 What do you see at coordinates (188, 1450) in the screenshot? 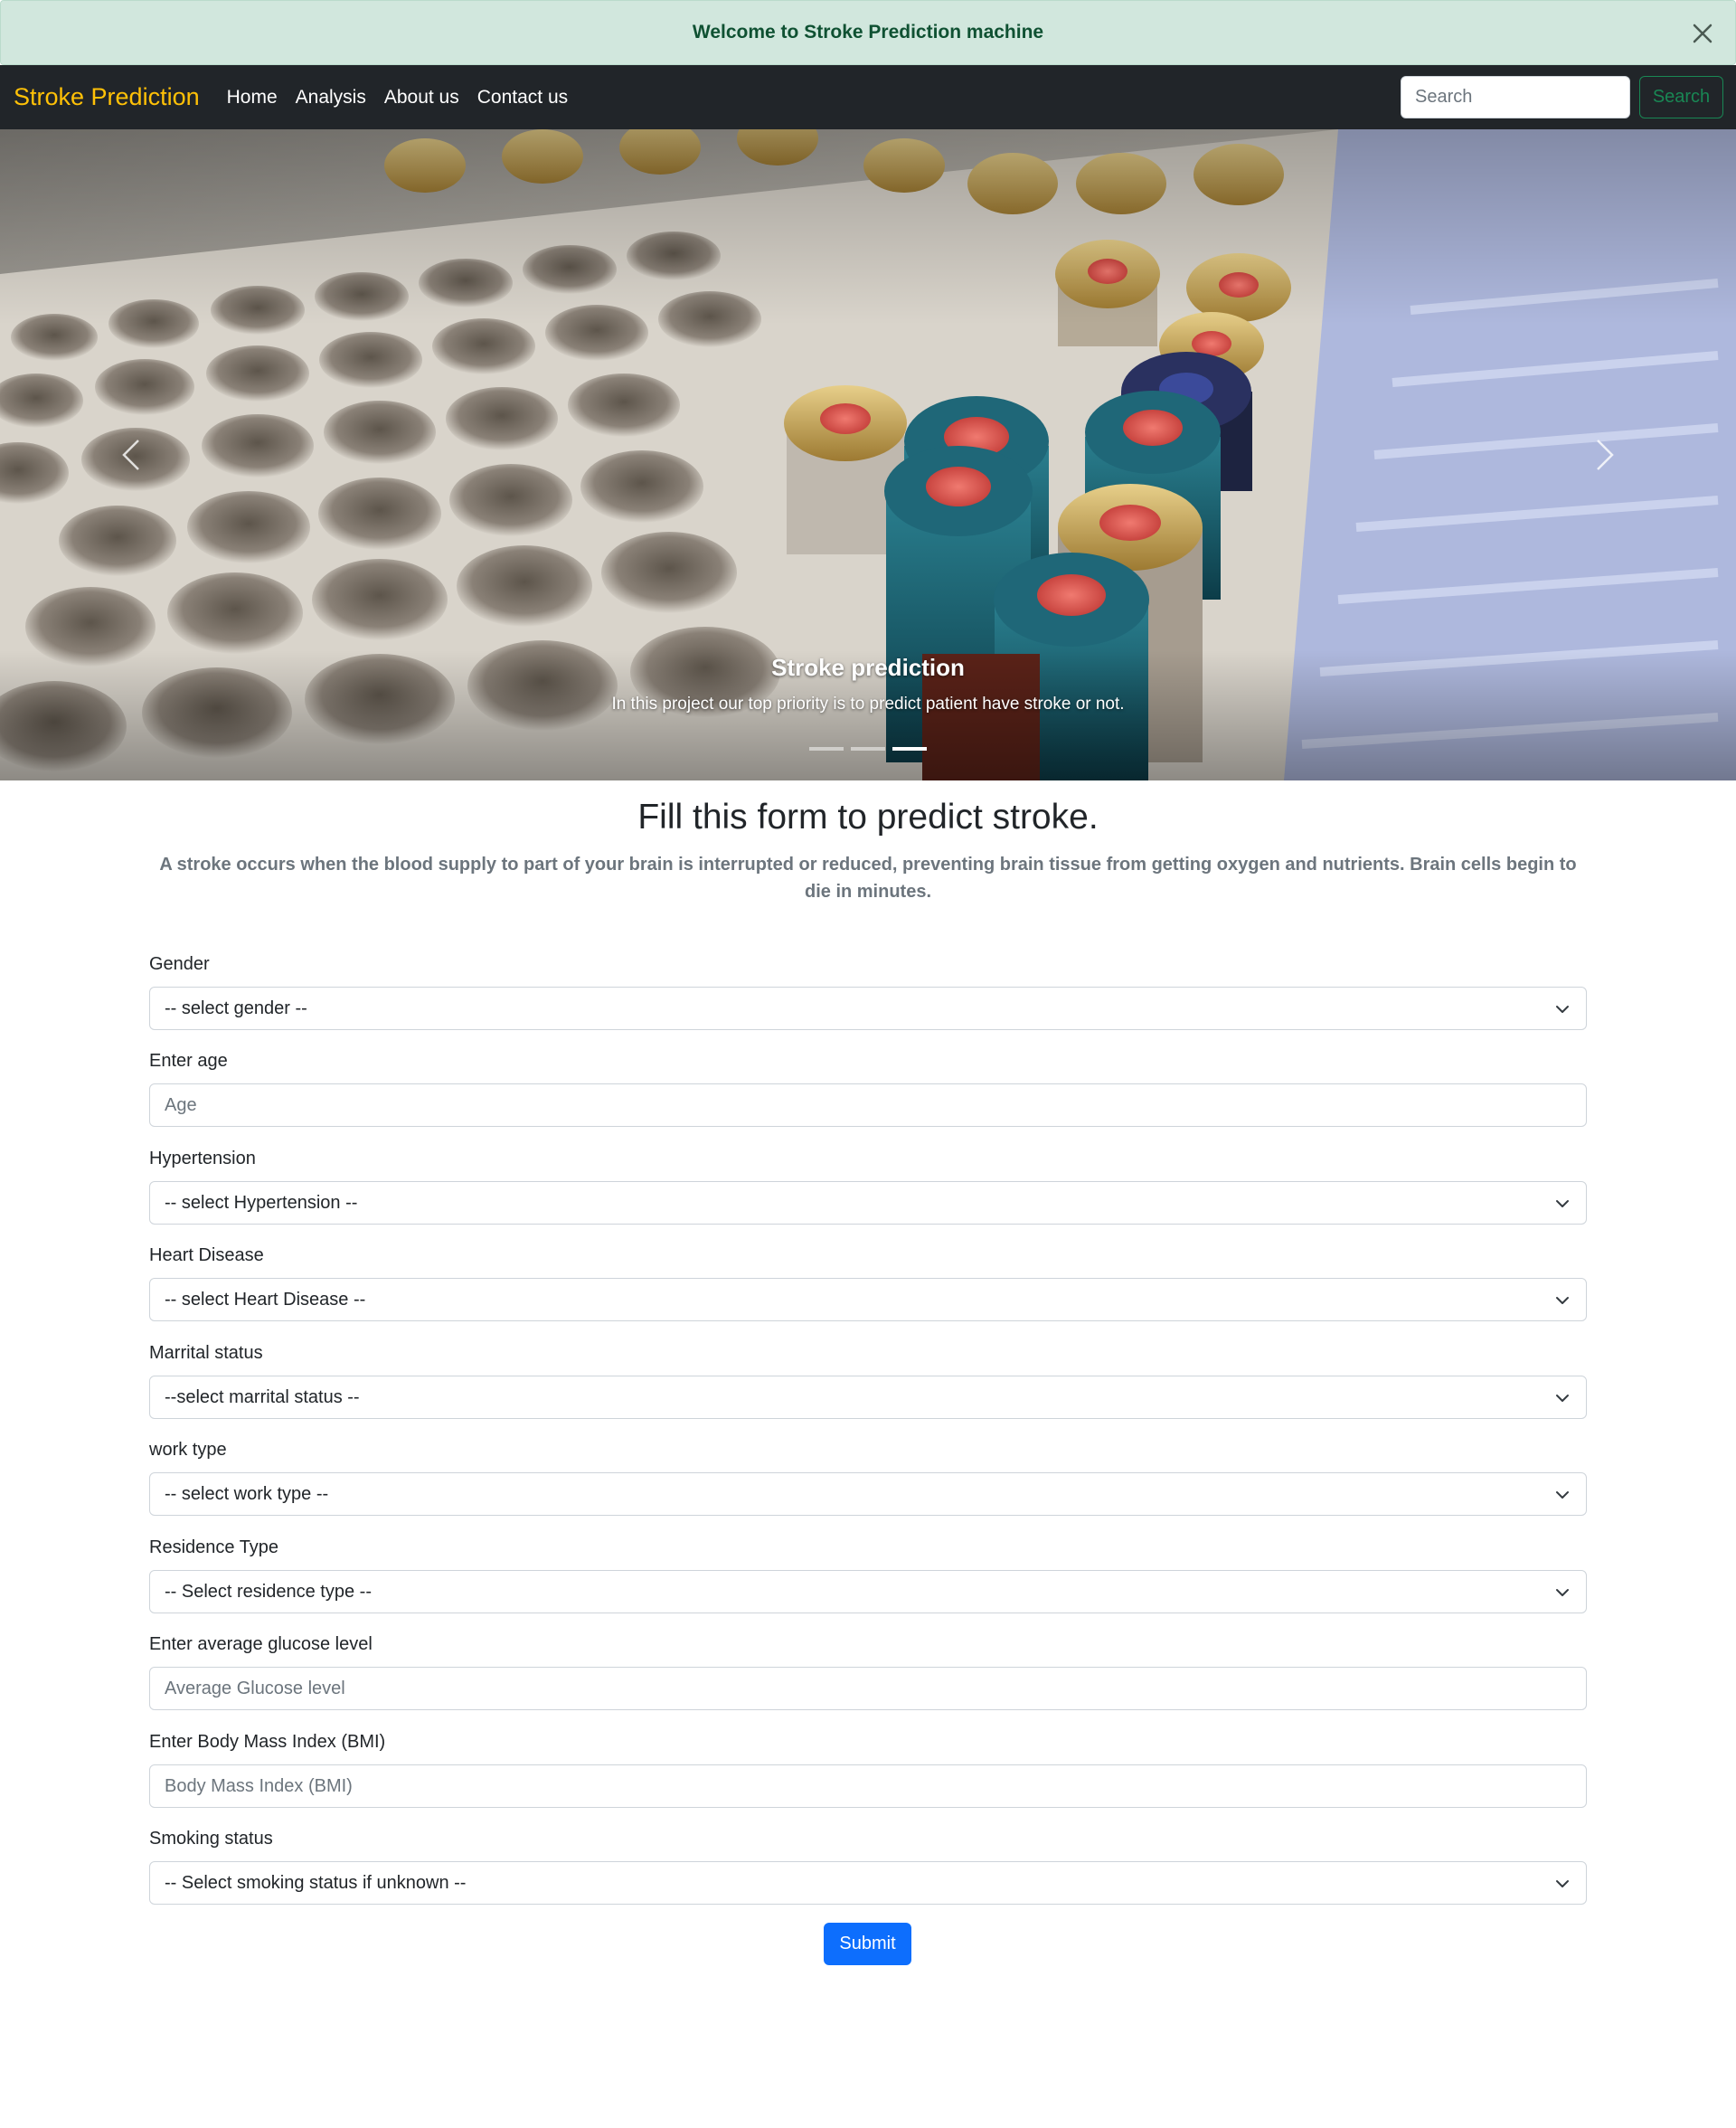
I see `work-type-label: work type` at bounding box center [188, 1450].